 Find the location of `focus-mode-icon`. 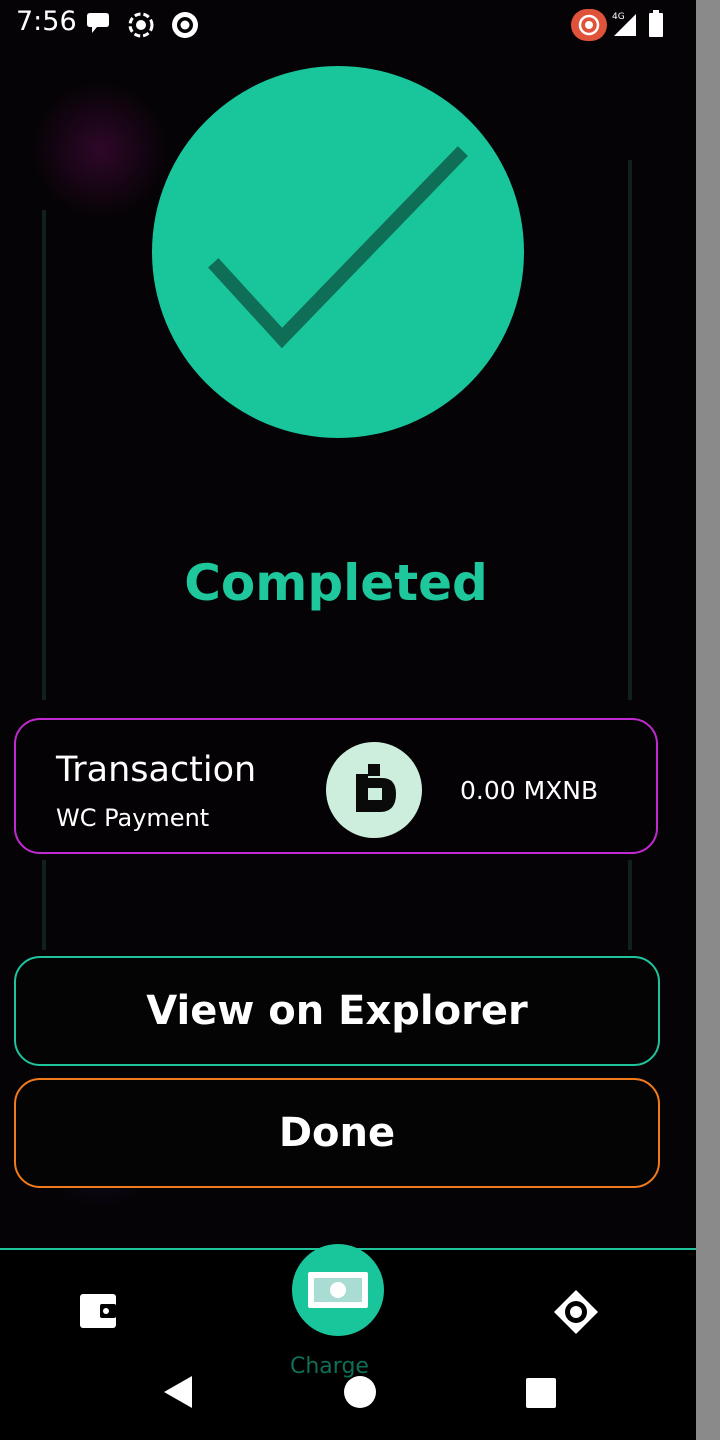

focus-mode-icon is located at coordinates (141, 27).